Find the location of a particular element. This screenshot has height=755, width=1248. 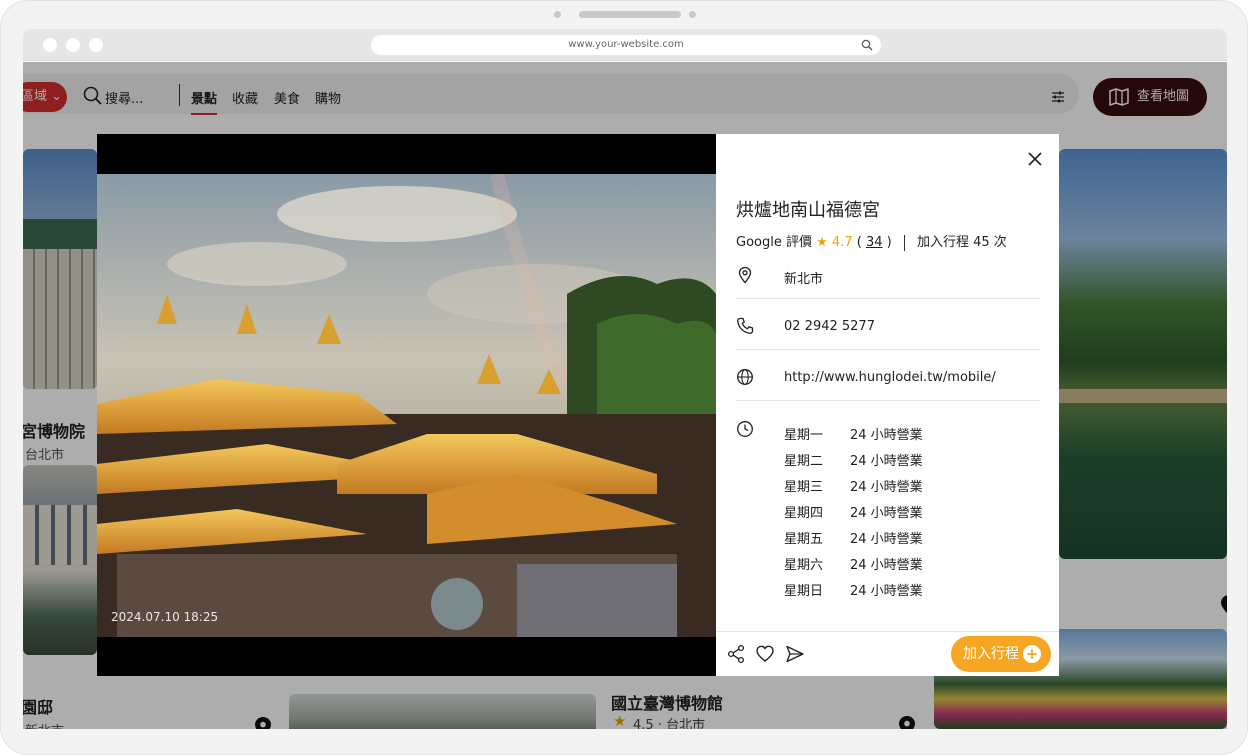

photo-timestamp: 2024.07.10 18:25 is located at coordinates (165, 617).